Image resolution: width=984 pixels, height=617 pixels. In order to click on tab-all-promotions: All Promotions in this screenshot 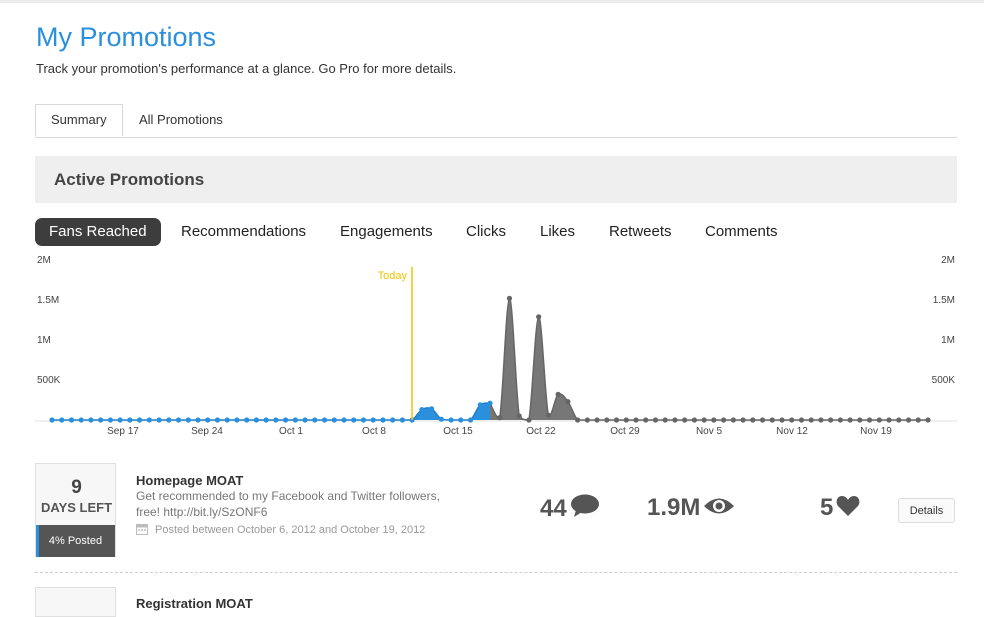, I will do `click(180, 120)`.